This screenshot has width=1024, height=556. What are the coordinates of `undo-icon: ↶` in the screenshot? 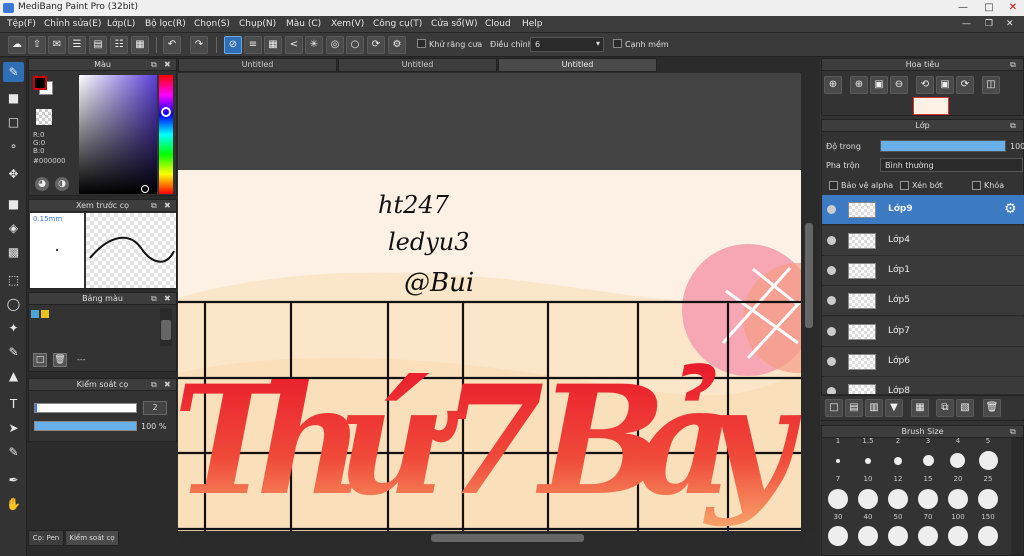 It's located at (172, 45).